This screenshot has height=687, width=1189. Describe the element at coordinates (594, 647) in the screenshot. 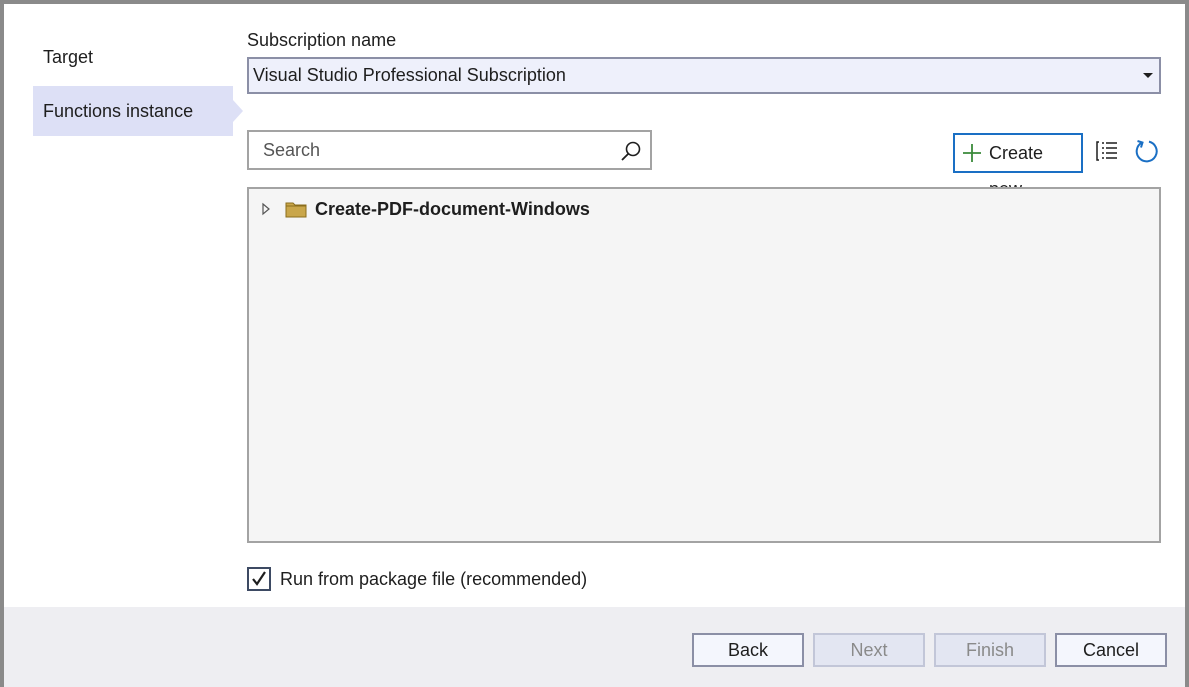

I see `dialog-footer: Back Next Finish Cancel` at that location.